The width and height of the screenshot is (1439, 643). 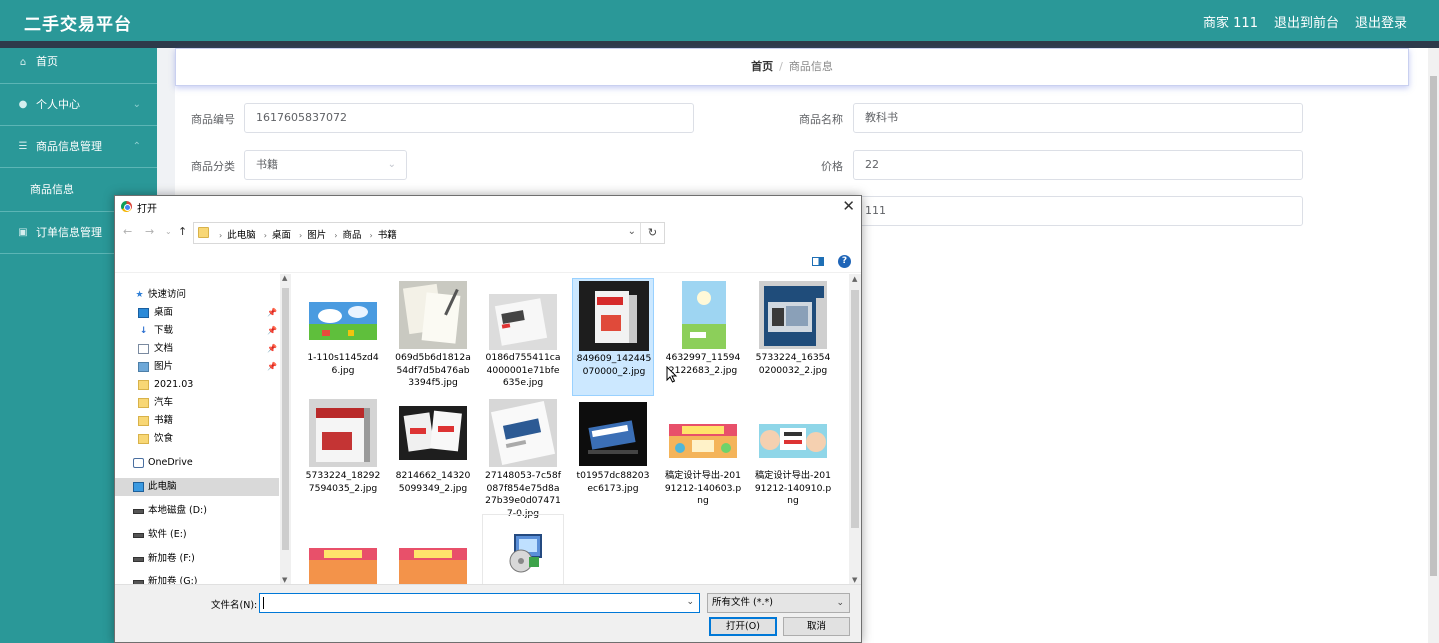 What do you see at coordinates (719, 20) in the screenshot?
I see `top-header-bar: 二手交易平台 商家 111 退出到前台 退出登录` at bounding box center [719, 20].